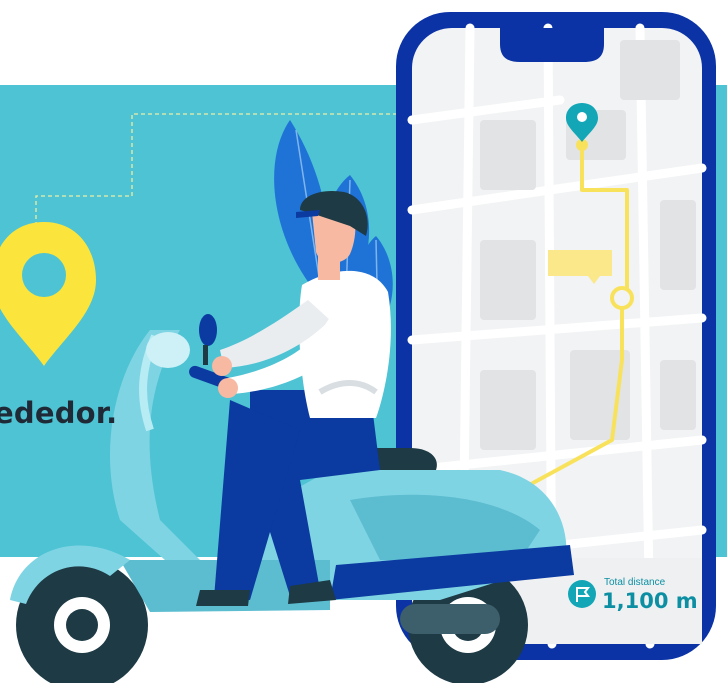 The height and width of the screenshot is (683, 727). What do you see at coordinates (635, 582) in the screenshot?
I see `distance-label: Total distance` at bounding box center [635, 582].